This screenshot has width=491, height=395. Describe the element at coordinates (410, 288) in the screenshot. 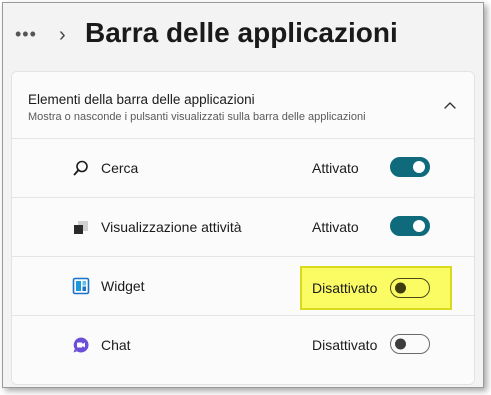

I see `widgets-toggle` at that location.